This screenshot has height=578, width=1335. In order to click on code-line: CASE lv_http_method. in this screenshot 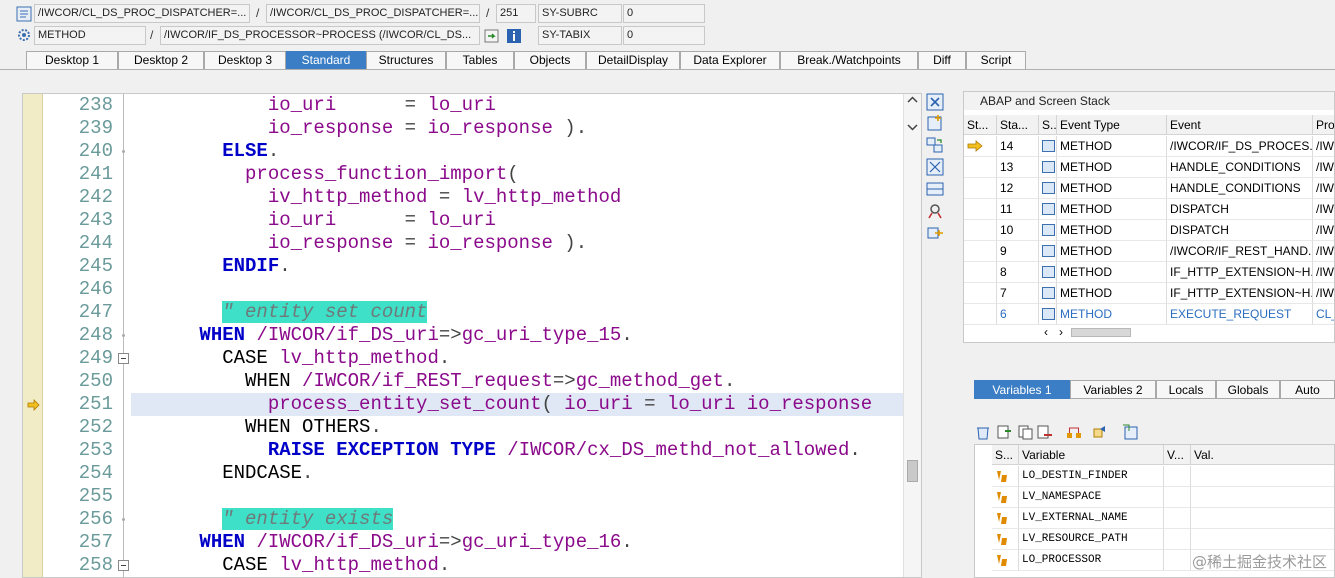, I will do `click(290, 358)`.